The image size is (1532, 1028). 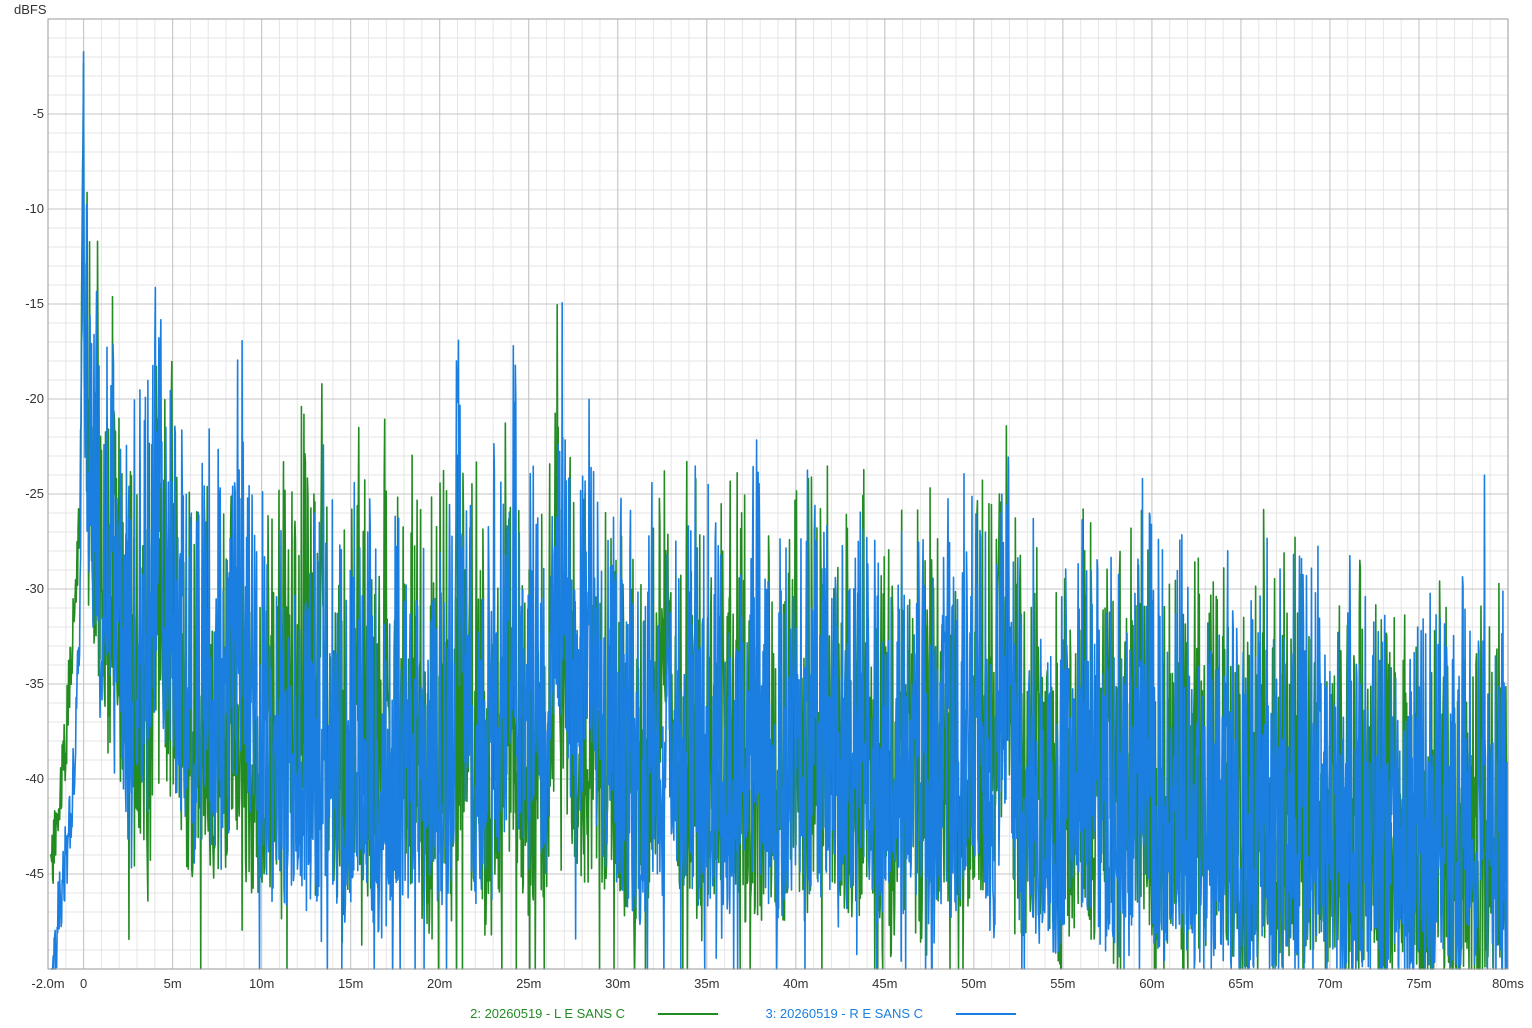 I want to click on x-tick-label: 45m, so click(x=884, y=983).